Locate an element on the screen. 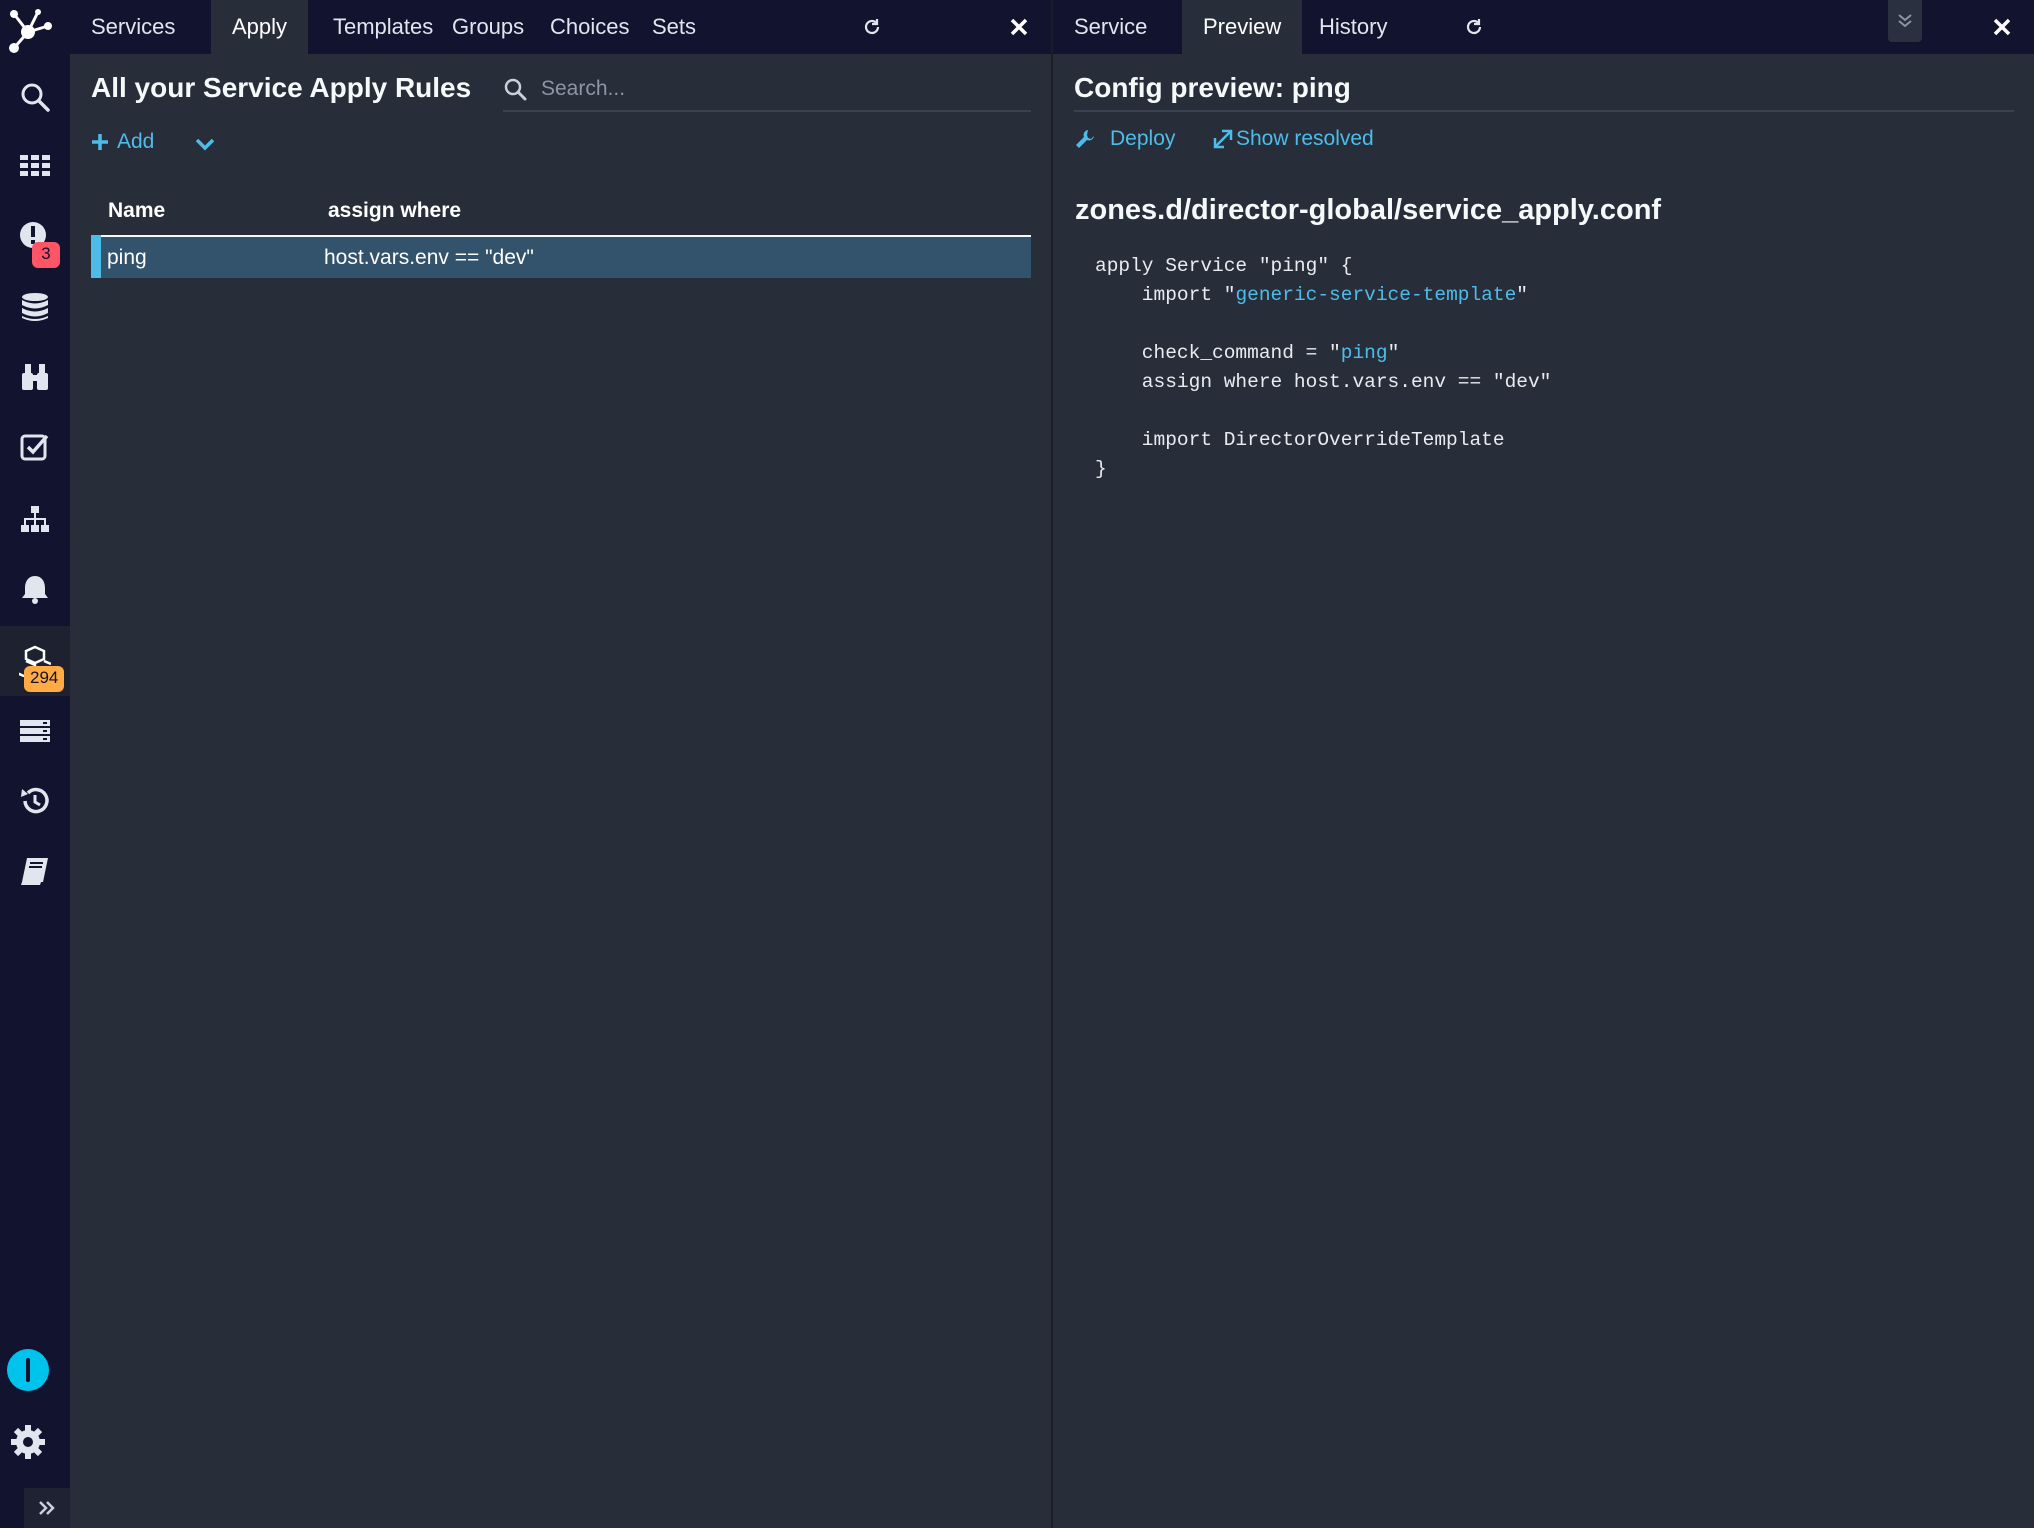  sidebar-history is located at coordinates (35, 801).